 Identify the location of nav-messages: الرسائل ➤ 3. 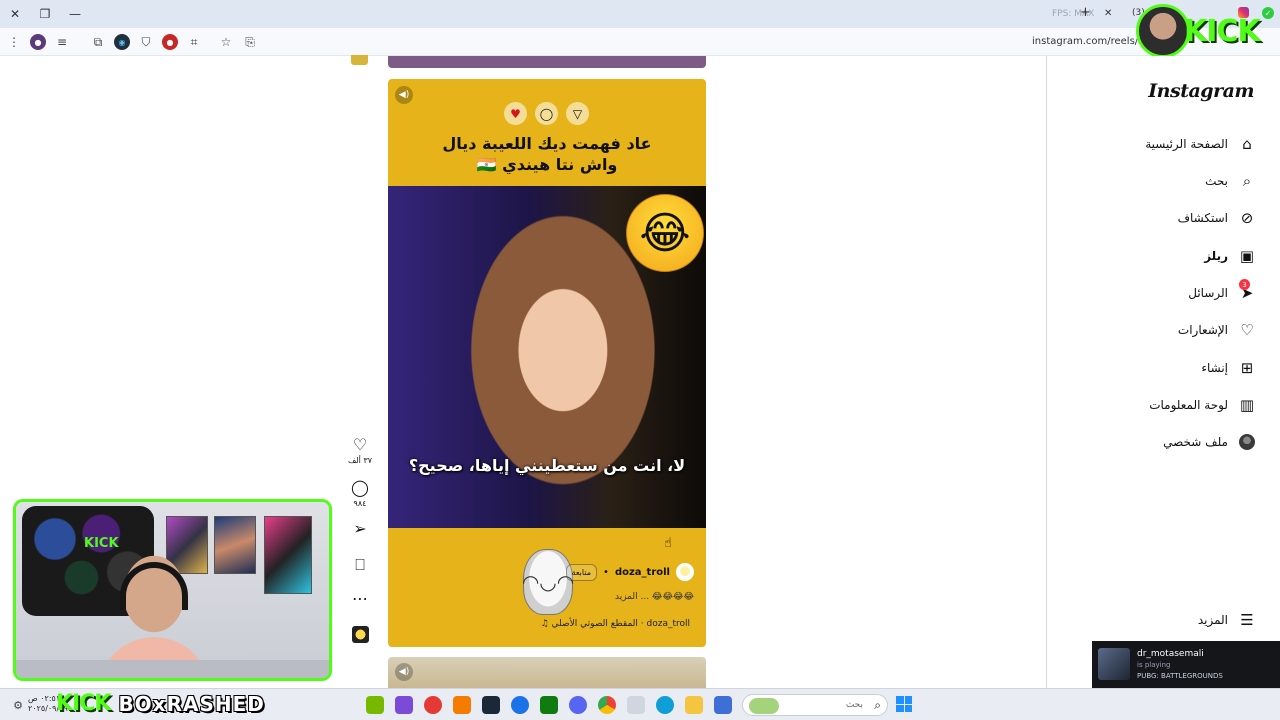
(1222, 292).